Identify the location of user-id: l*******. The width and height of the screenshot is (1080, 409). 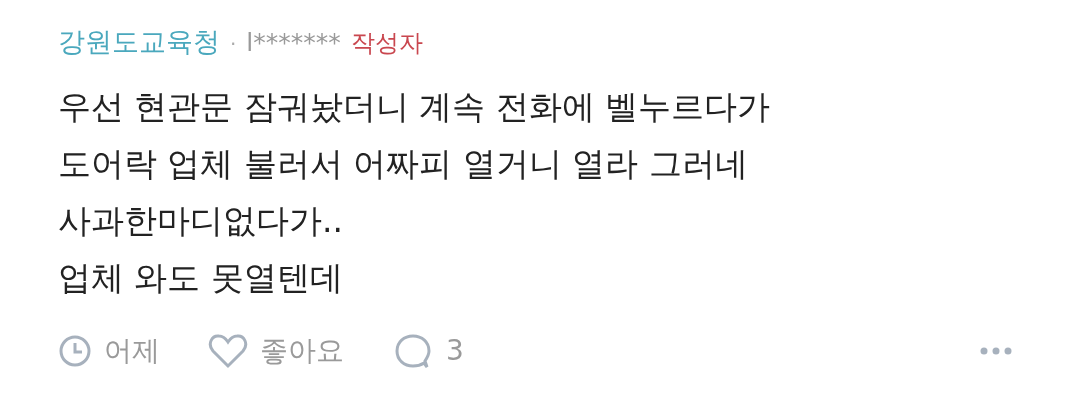
(293, 43).